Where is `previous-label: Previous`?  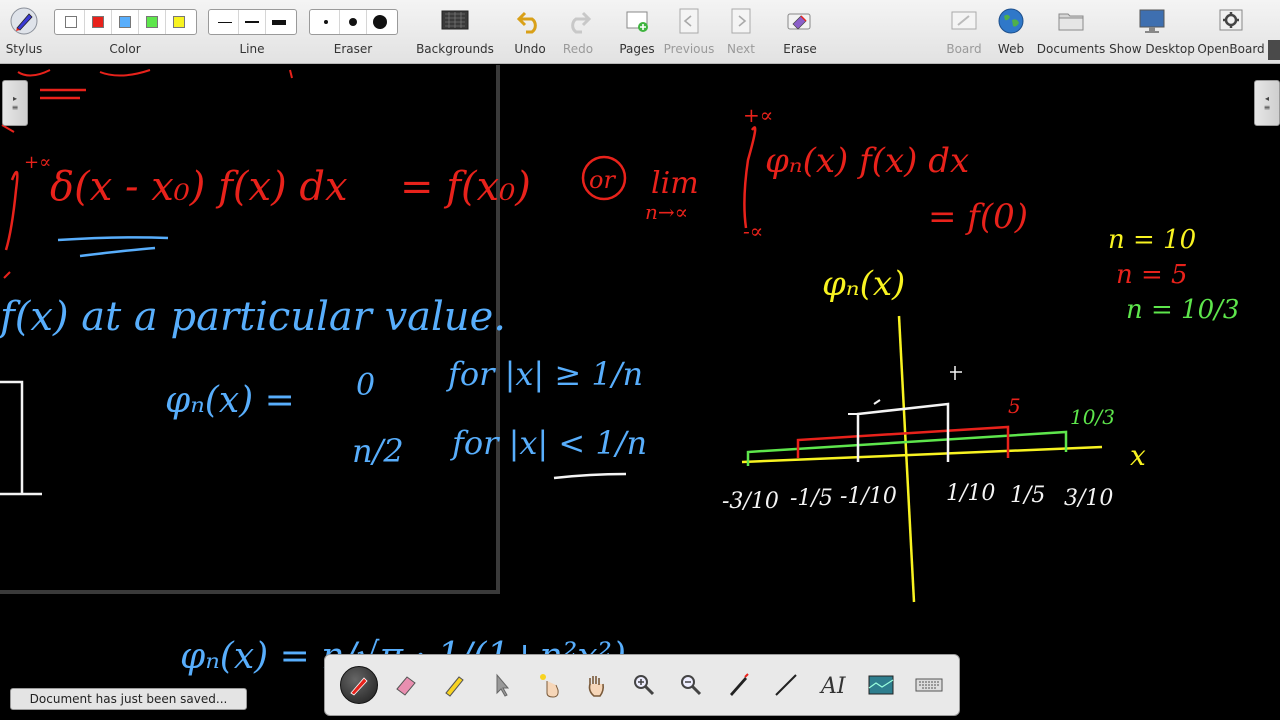
previous-label: Previous is located at coordinates (689, 49).